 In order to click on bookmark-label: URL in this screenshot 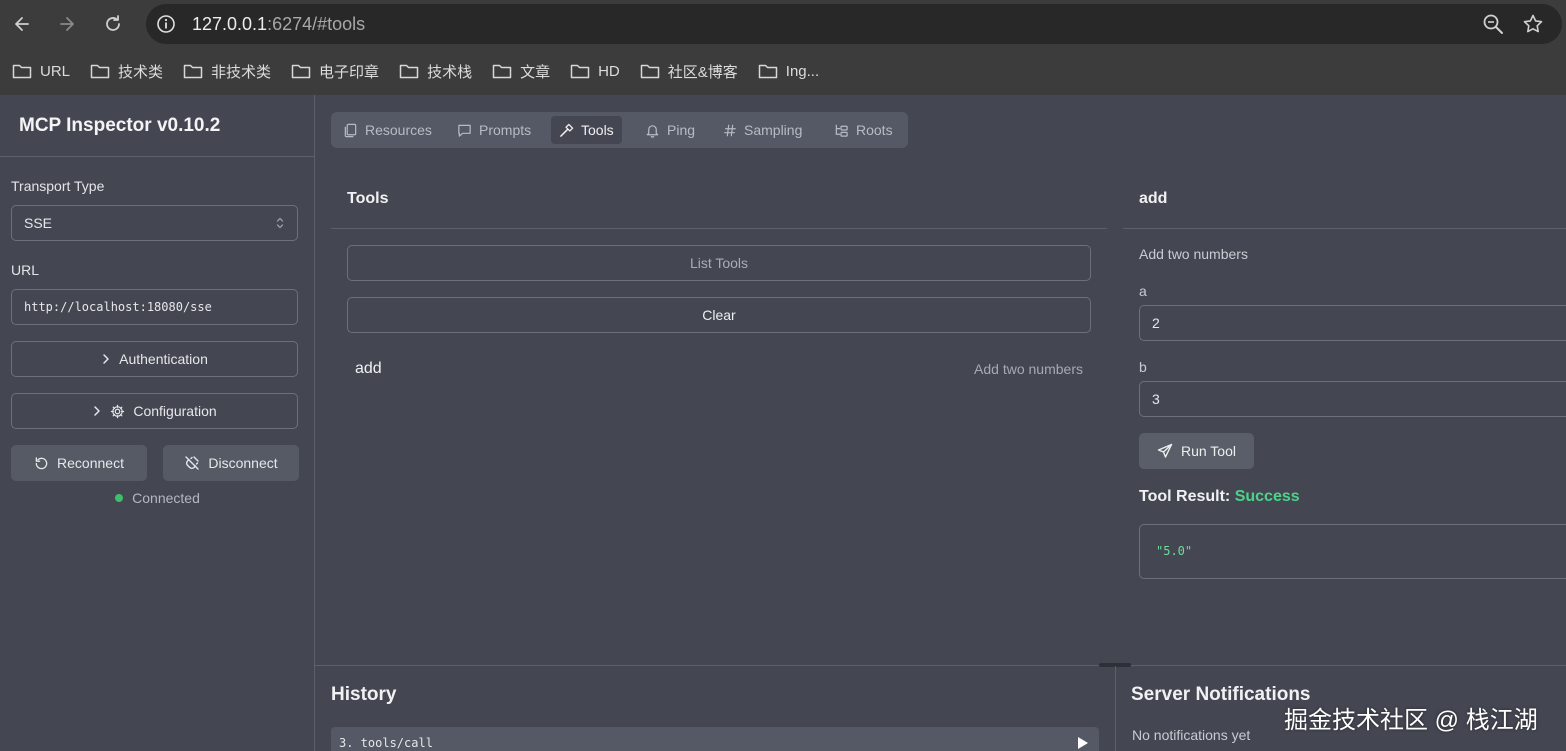, I will do `click(55, 71)`.